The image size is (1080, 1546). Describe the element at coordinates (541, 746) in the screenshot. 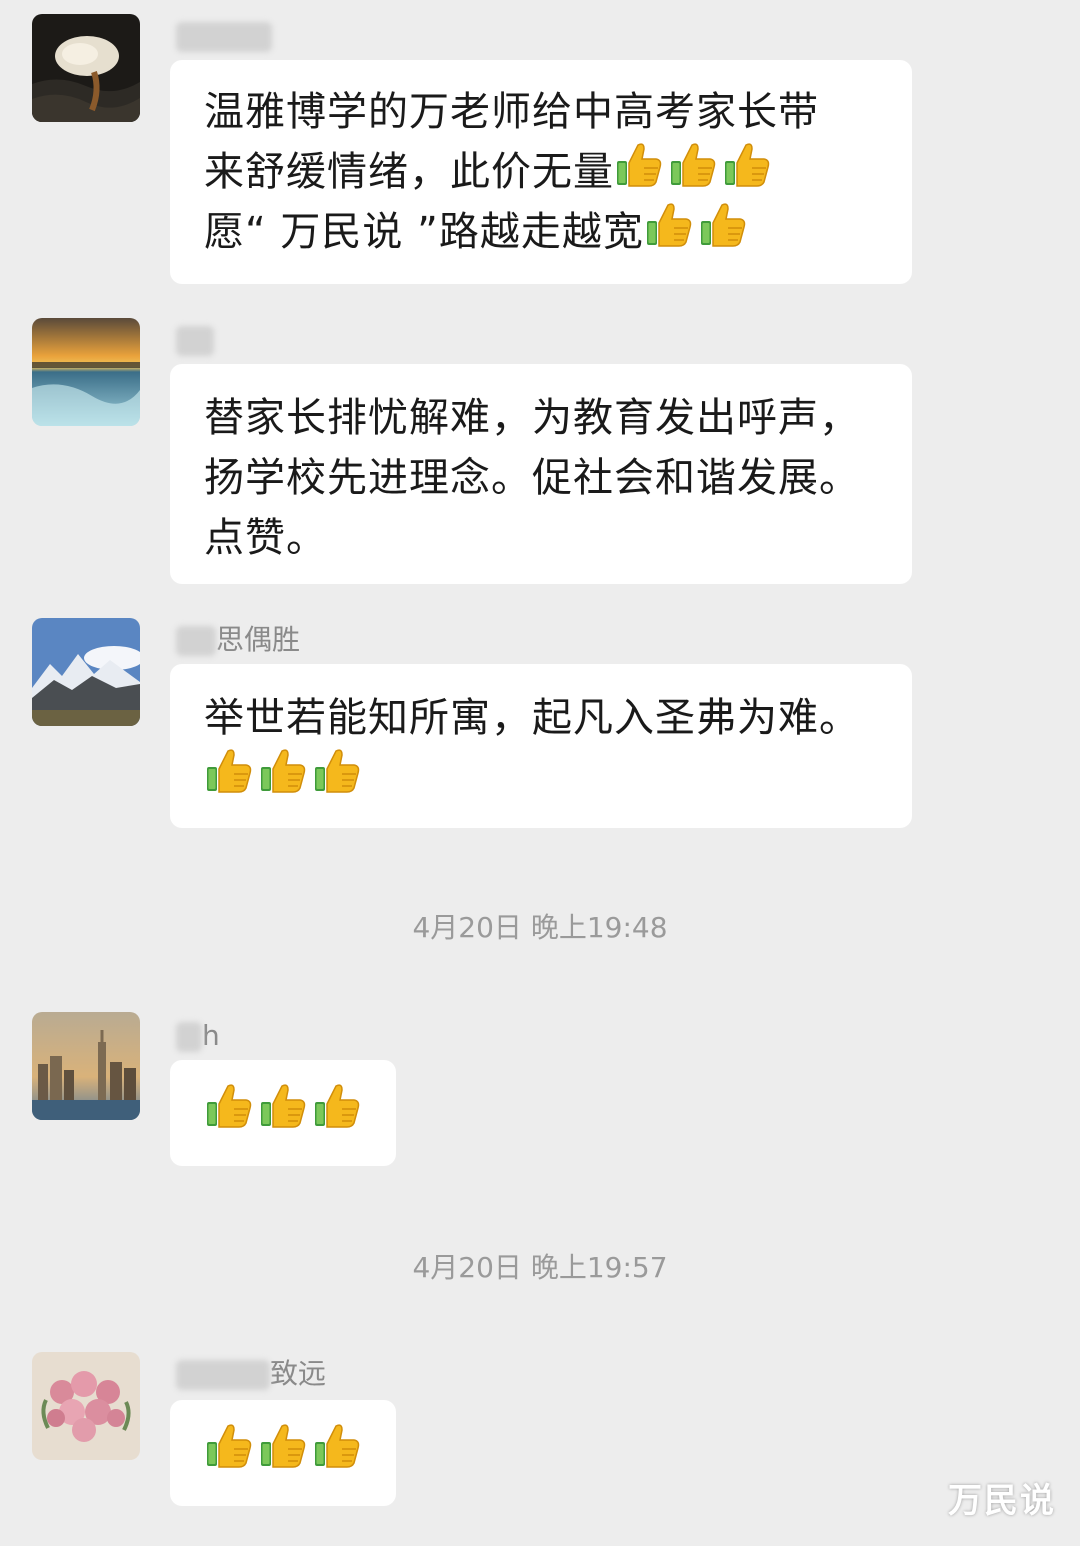

I see `message-bubble: 举世若能知所寓，起凡入圣弗为难。` at that location.